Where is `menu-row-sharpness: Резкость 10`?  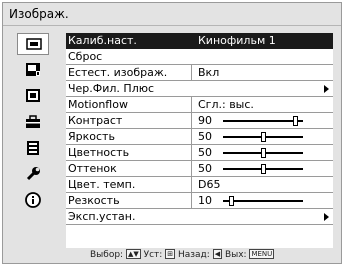 menu-row-sharpness: Резкость 10 is located at coordinates (199, 201).